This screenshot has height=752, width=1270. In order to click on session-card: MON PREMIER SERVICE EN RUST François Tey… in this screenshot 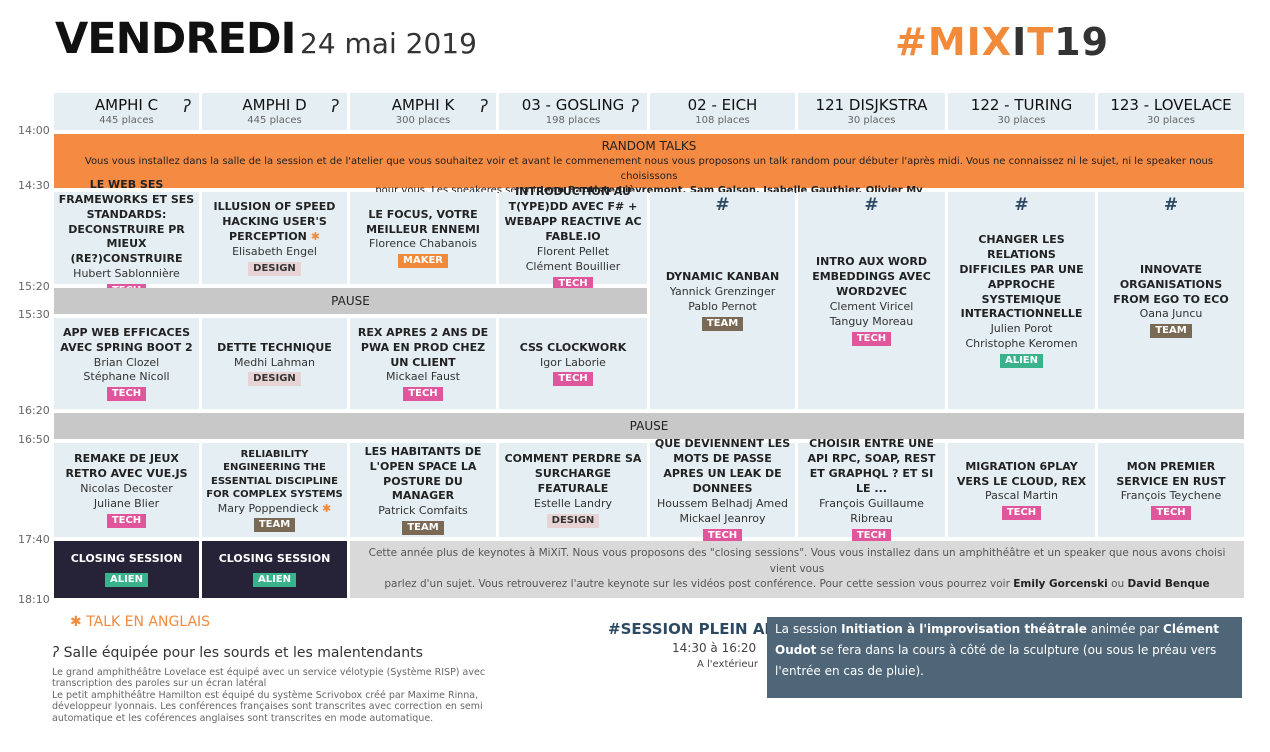, I will do `click(1171, 490)`.